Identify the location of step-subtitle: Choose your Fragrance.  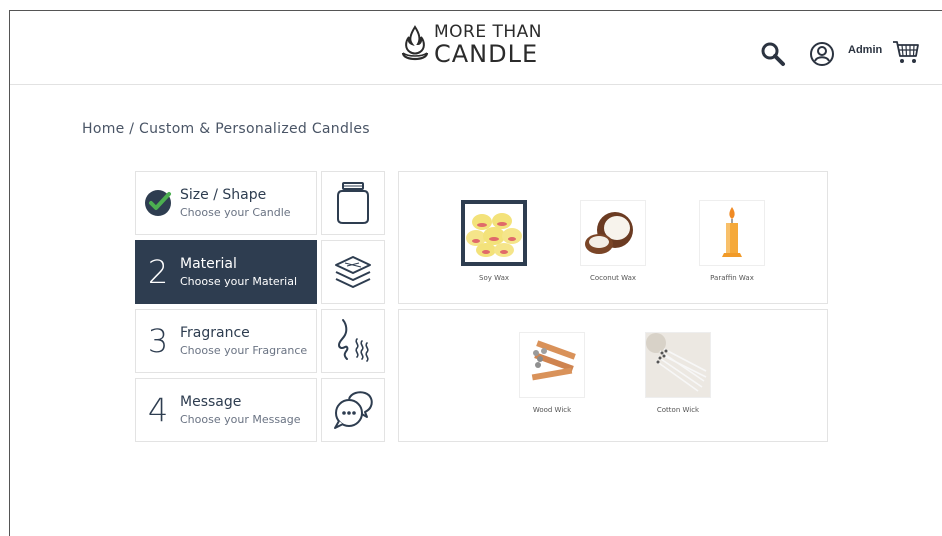
(244, 350).